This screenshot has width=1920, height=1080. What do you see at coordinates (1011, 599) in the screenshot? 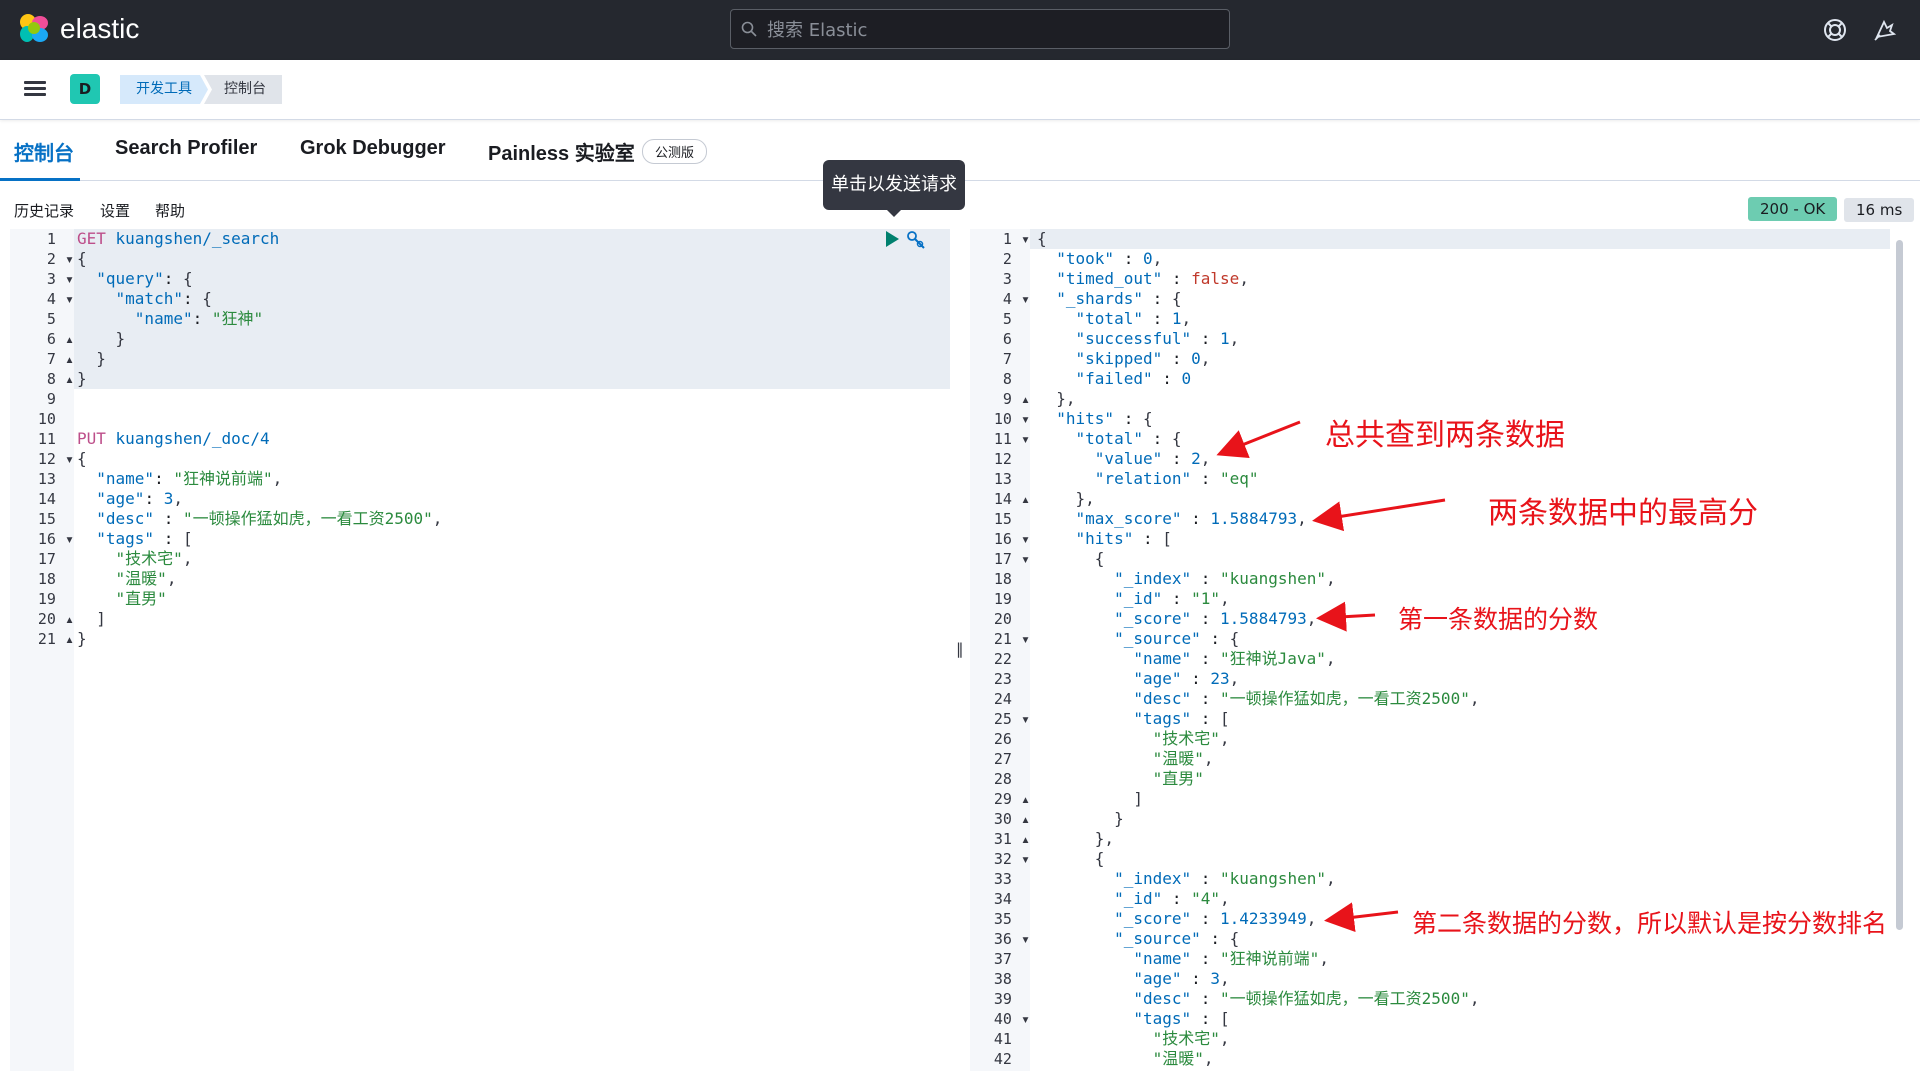
I see `line-number: 19` at bounding box center [1011, 599].